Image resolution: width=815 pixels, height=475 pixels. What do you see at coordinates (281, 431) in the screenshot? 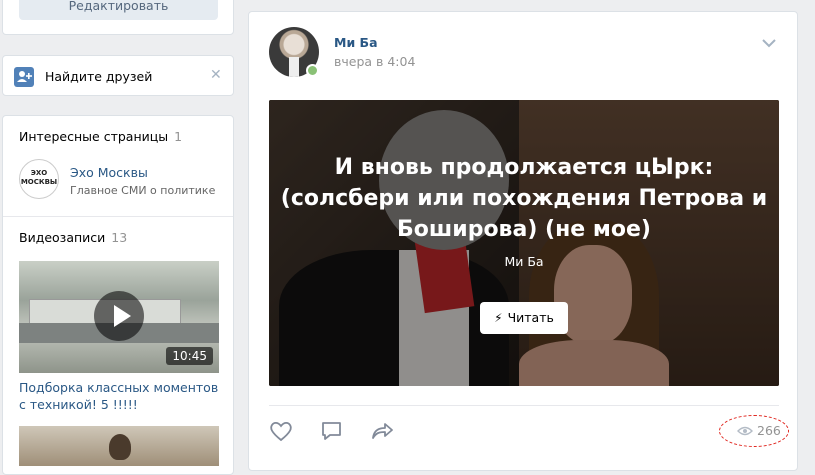
I see `heart-icon` at bounding box center [281, 431].